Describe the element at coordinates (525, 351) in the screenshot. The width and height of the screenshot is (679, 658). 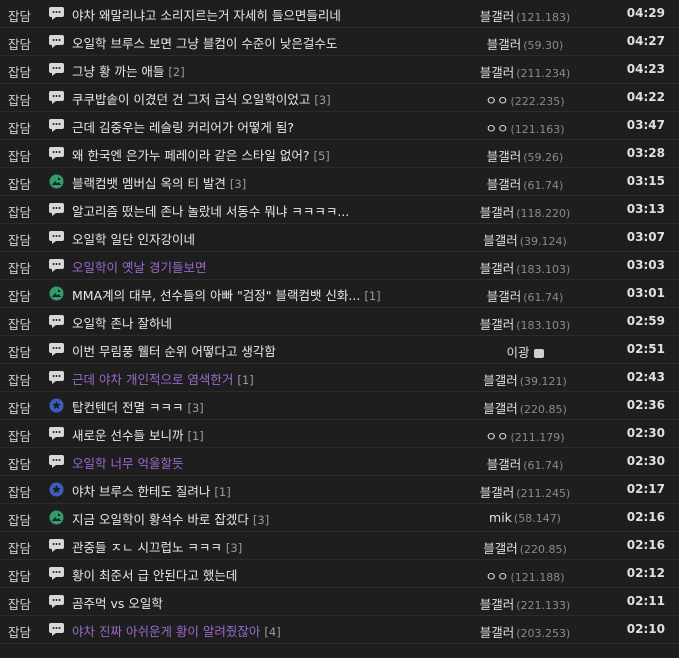
I see `author: 이광` at that location.